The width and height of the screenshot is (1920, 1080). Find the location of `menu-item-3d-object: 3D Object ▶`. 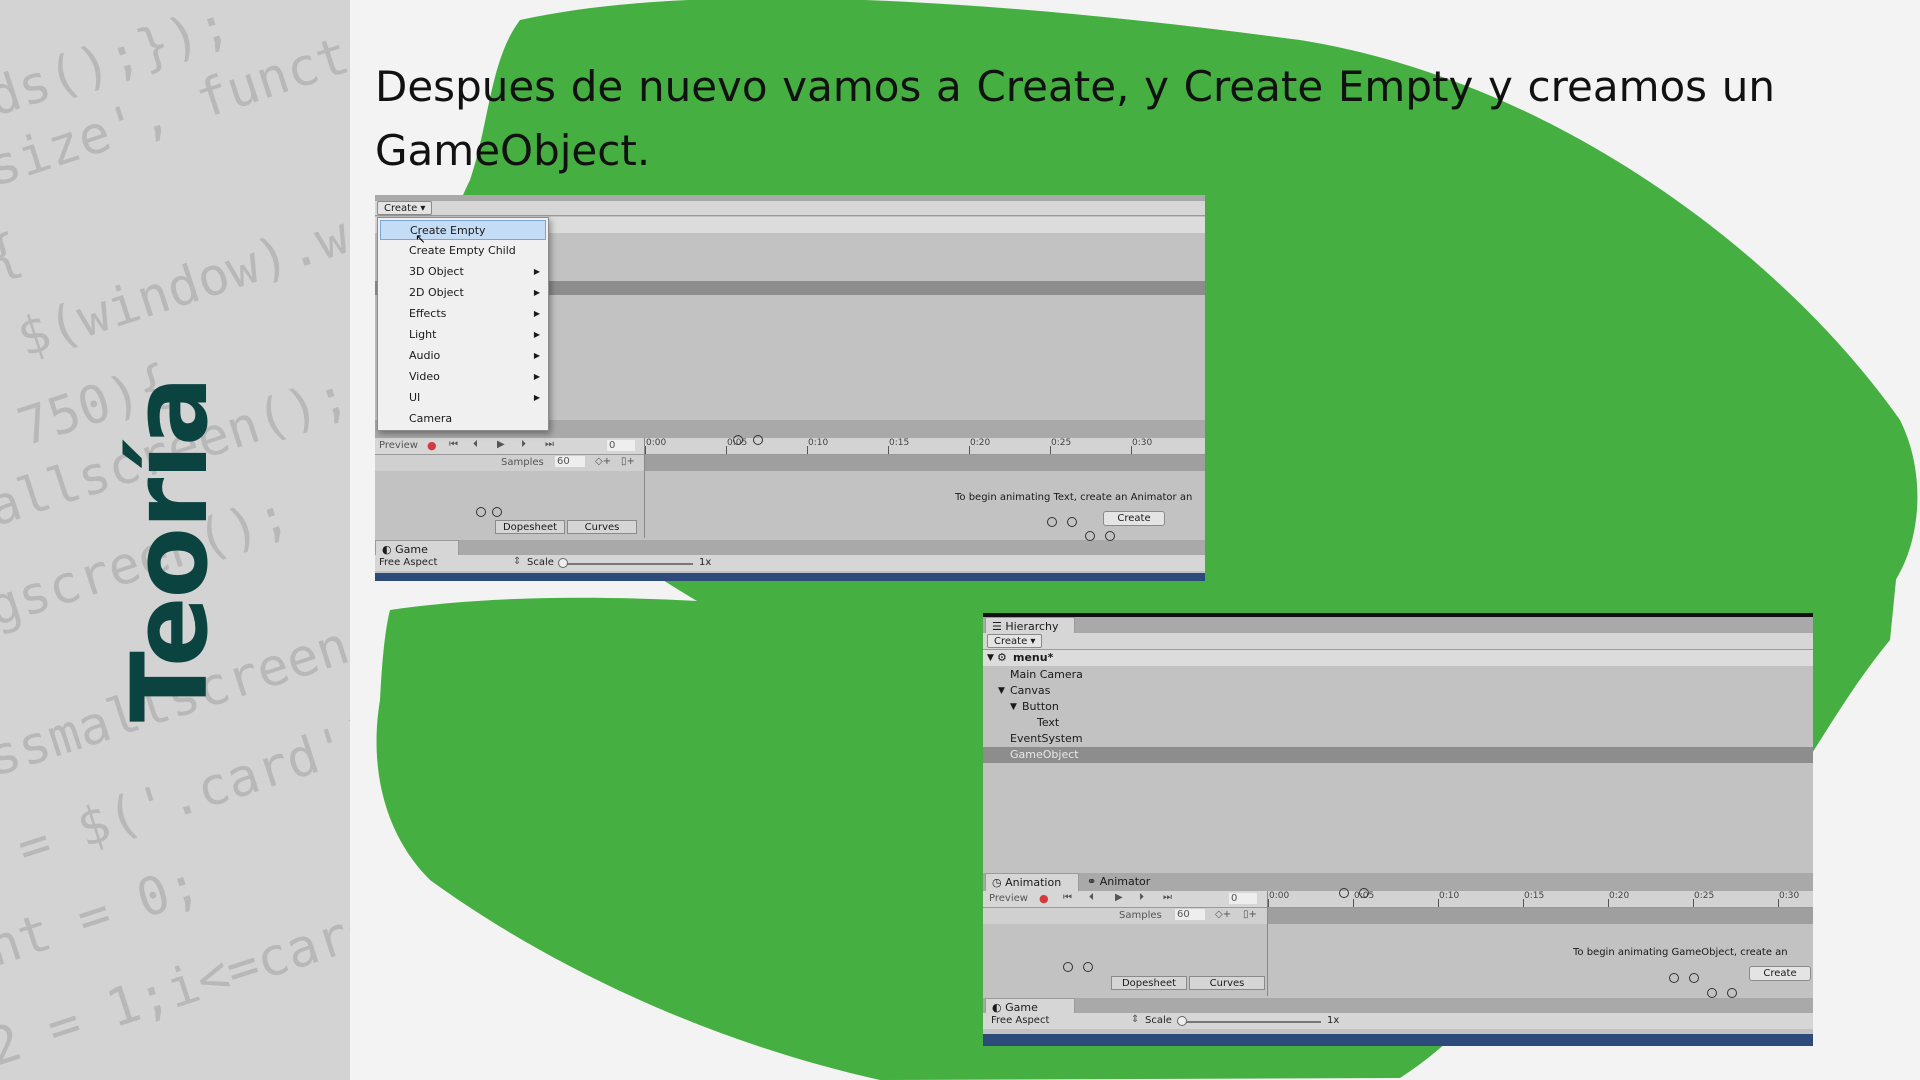

menu-item-3d-object: 3D Object ▶ is located at coordinates (463, 272).